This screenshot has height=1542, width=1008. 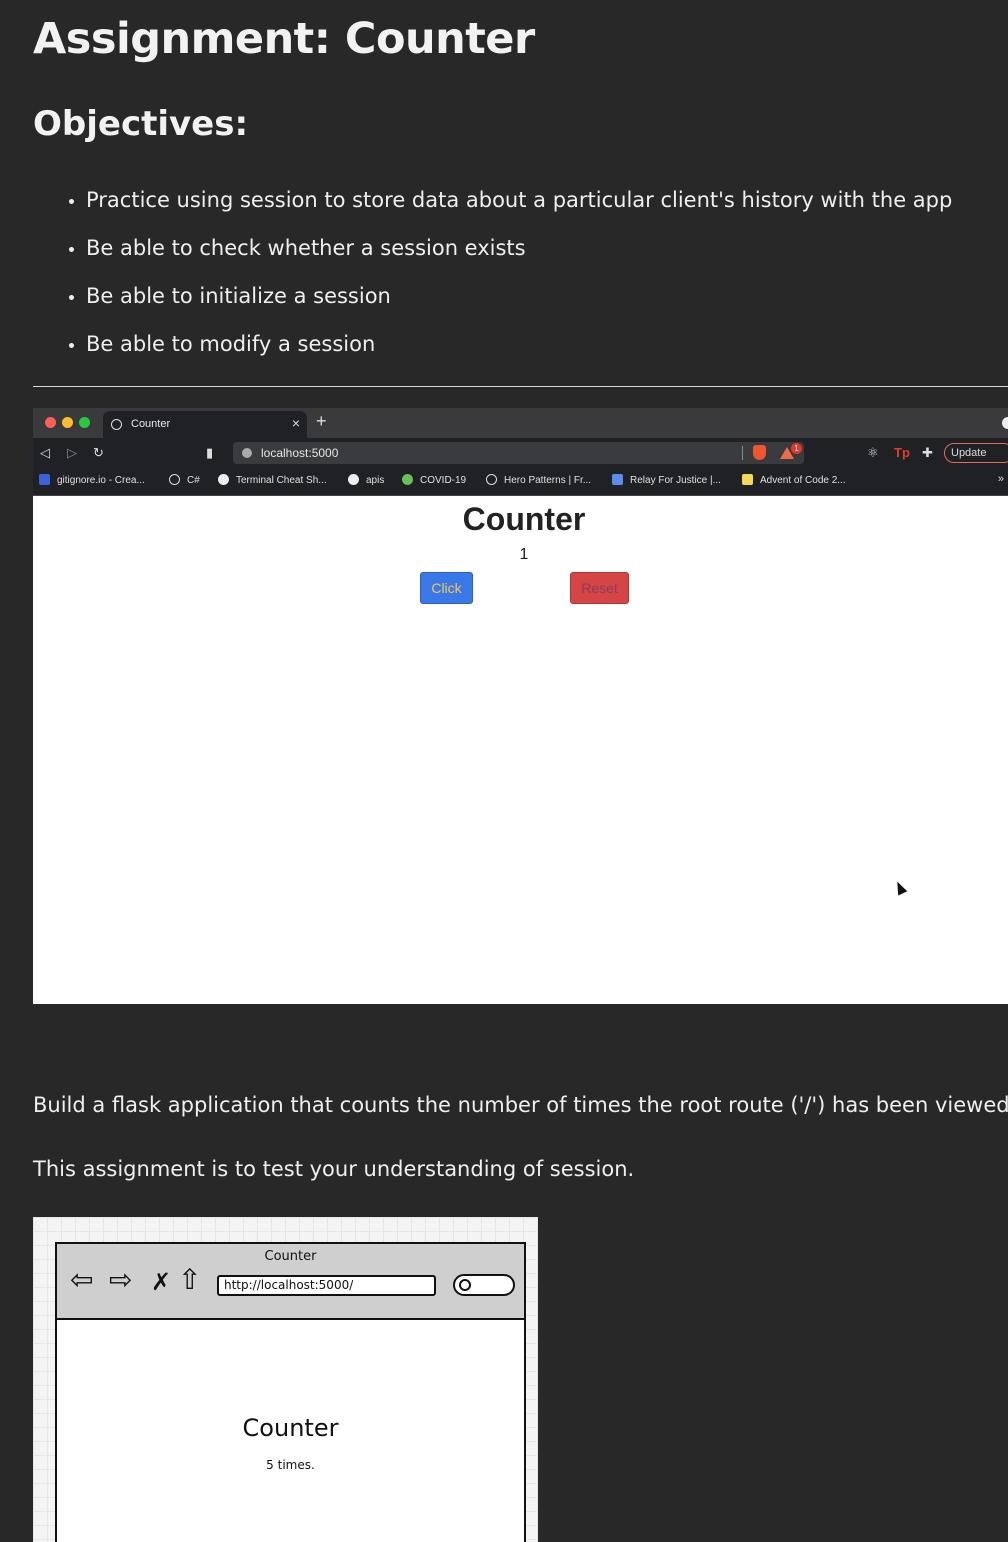 What do you see at coordinates (524, 519) in the screenshot?
I see `counter-heading: Counter` at bounding box center [524, 519].